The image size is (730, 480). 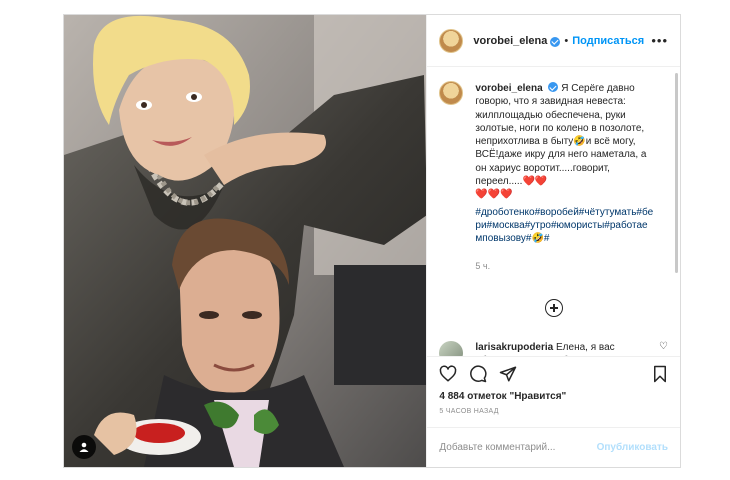 What do you see at coordinates (508, 88) in the screenshot?
I see `caption-username: vorobei_elena` at bounding box center [508, 88].